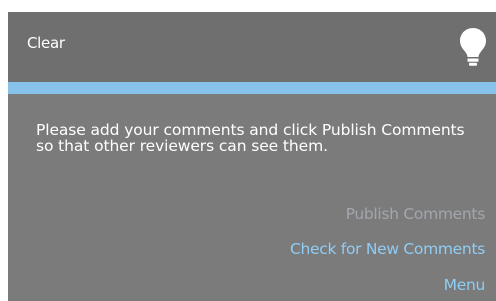 Image resolution: width=496 pixels, height=301 pixels. What do you see at coordinates (416, 214) in the screenshot?
I see `publish-comments-link: Publish Comments` at bounding box center [416, 214].